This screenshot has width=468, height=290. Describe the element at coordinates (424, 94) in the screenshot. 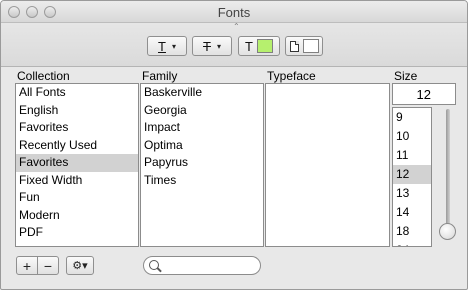

I see `size-input` at that location.